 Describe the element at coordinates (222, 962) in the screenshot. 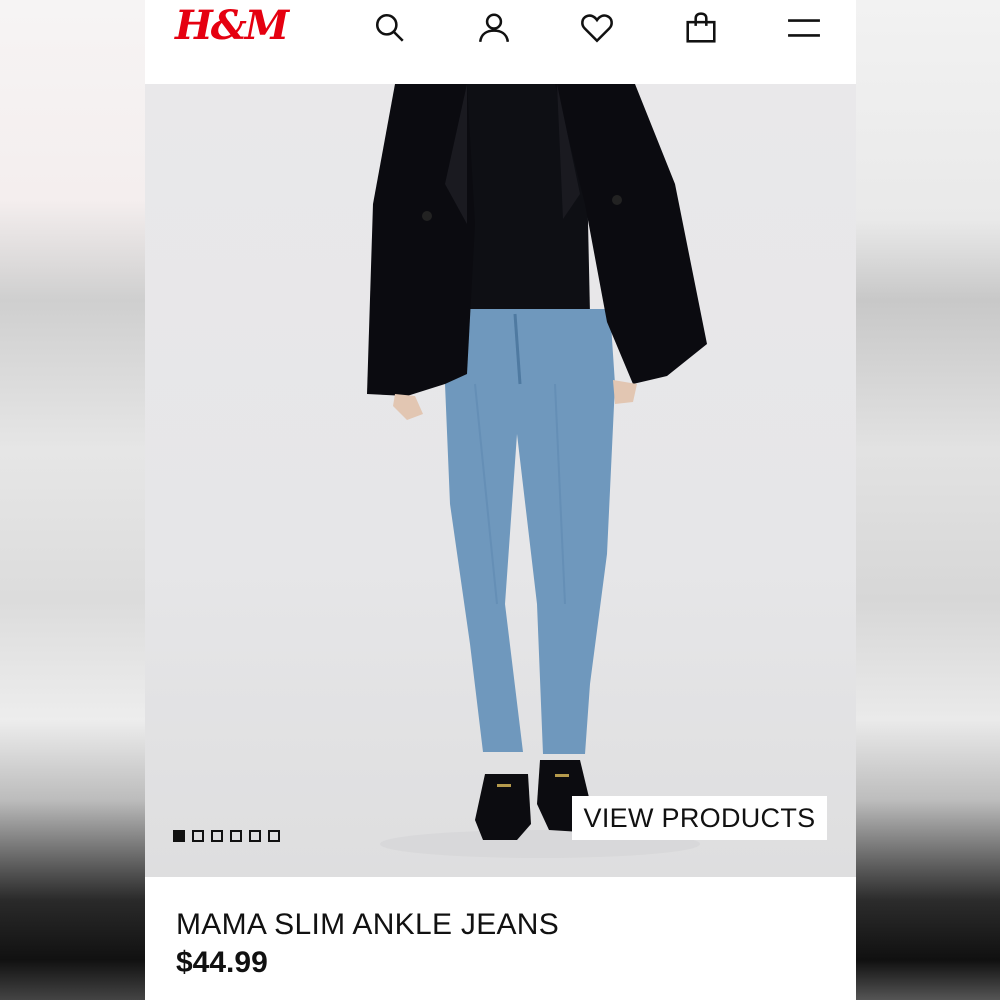

I see `product-price: $44.99` at that location.